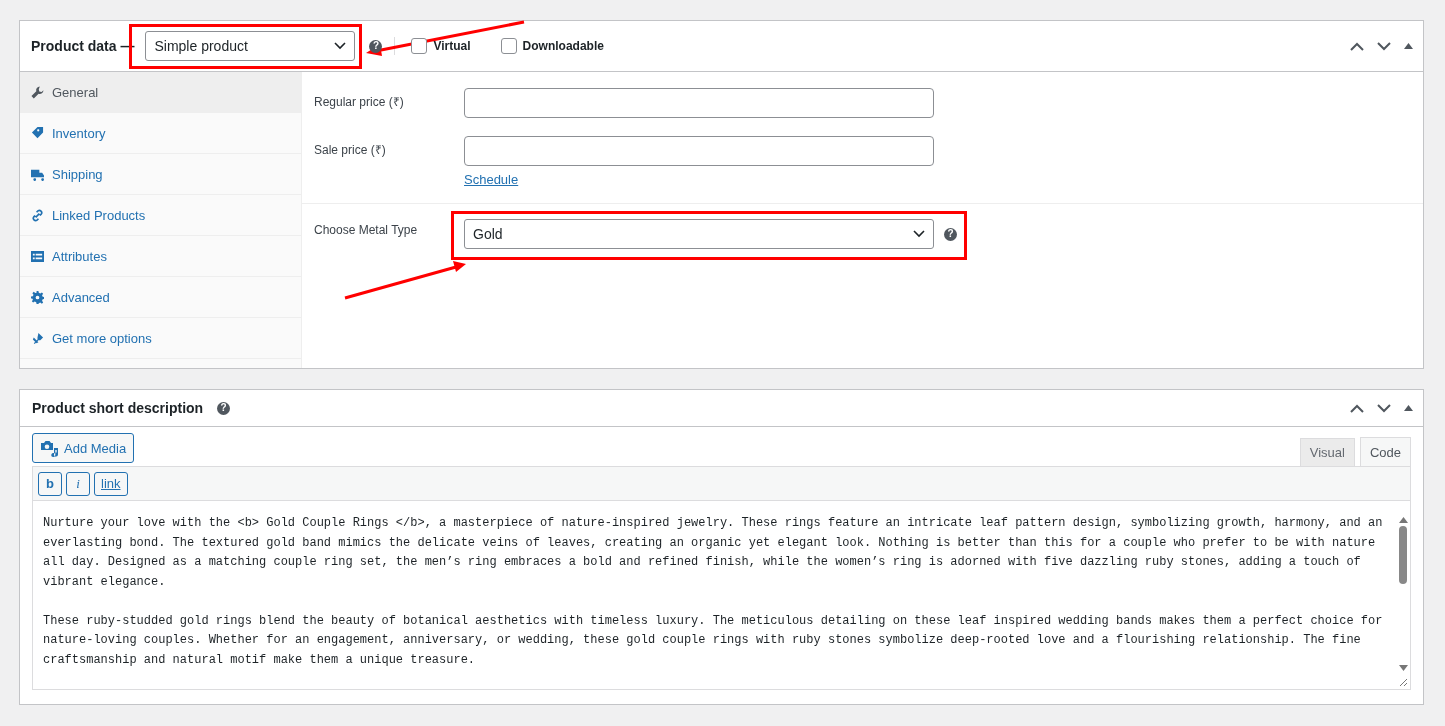 The image size is (1445, 726). Describe the element at coordinates (713, 553) in the screenshot. I see `paragraph: Nurture your love with the <b> Gold Couple Rings </b>, a masterpiece of nature-inspired jewelry. These rings feature an intricate leaf pattern design, symbolizing growth, harmony, and an everlasting bond. The textured gold band mimics the delicate veins of leaves, creating an organic yet elegant look. Nothing is better than this for a couple who prefer to be with nature all day. Designed as a matching couple ring set, the men’s ring embraces a bold and refined finish, while the women’s ring is adorned with five dazzling ruby stones, adding a touch of vibrant elegance.` at that location.